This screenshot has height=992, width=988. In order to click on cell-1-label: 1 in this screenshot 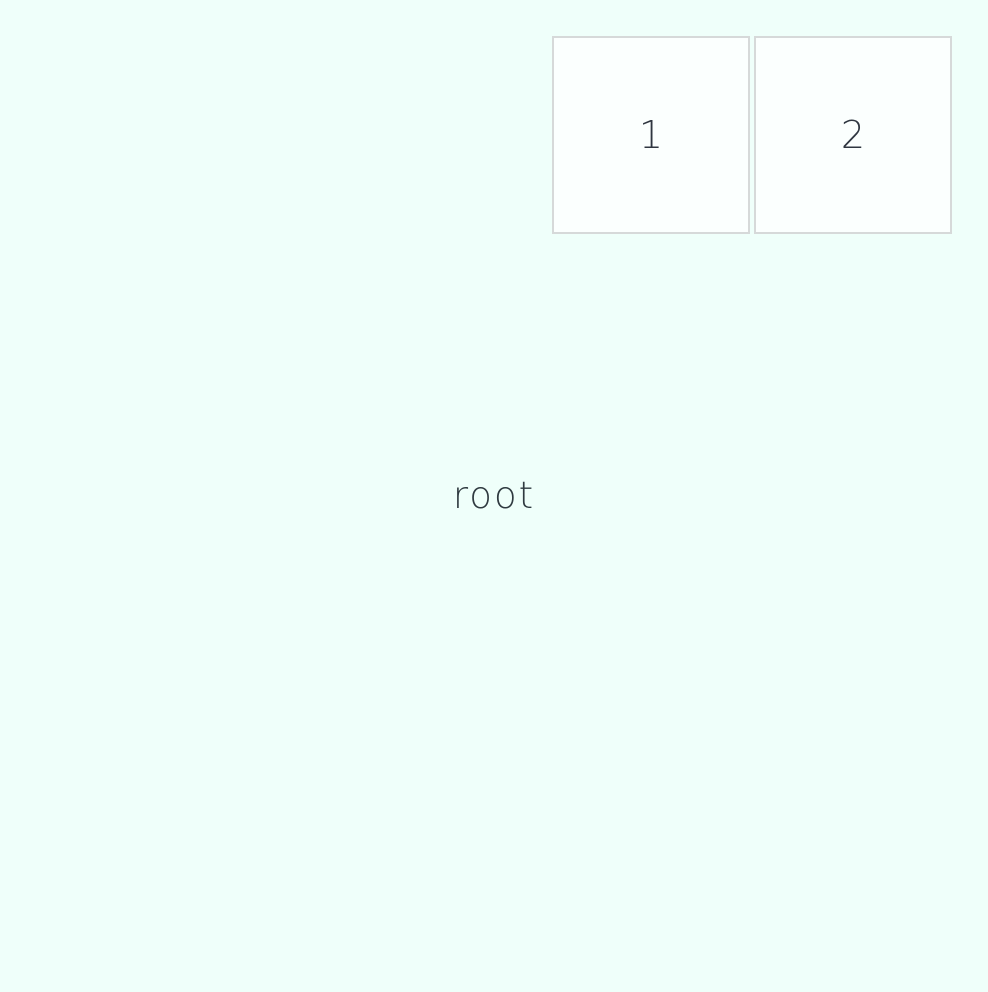, I will do `click(651, 135)`.